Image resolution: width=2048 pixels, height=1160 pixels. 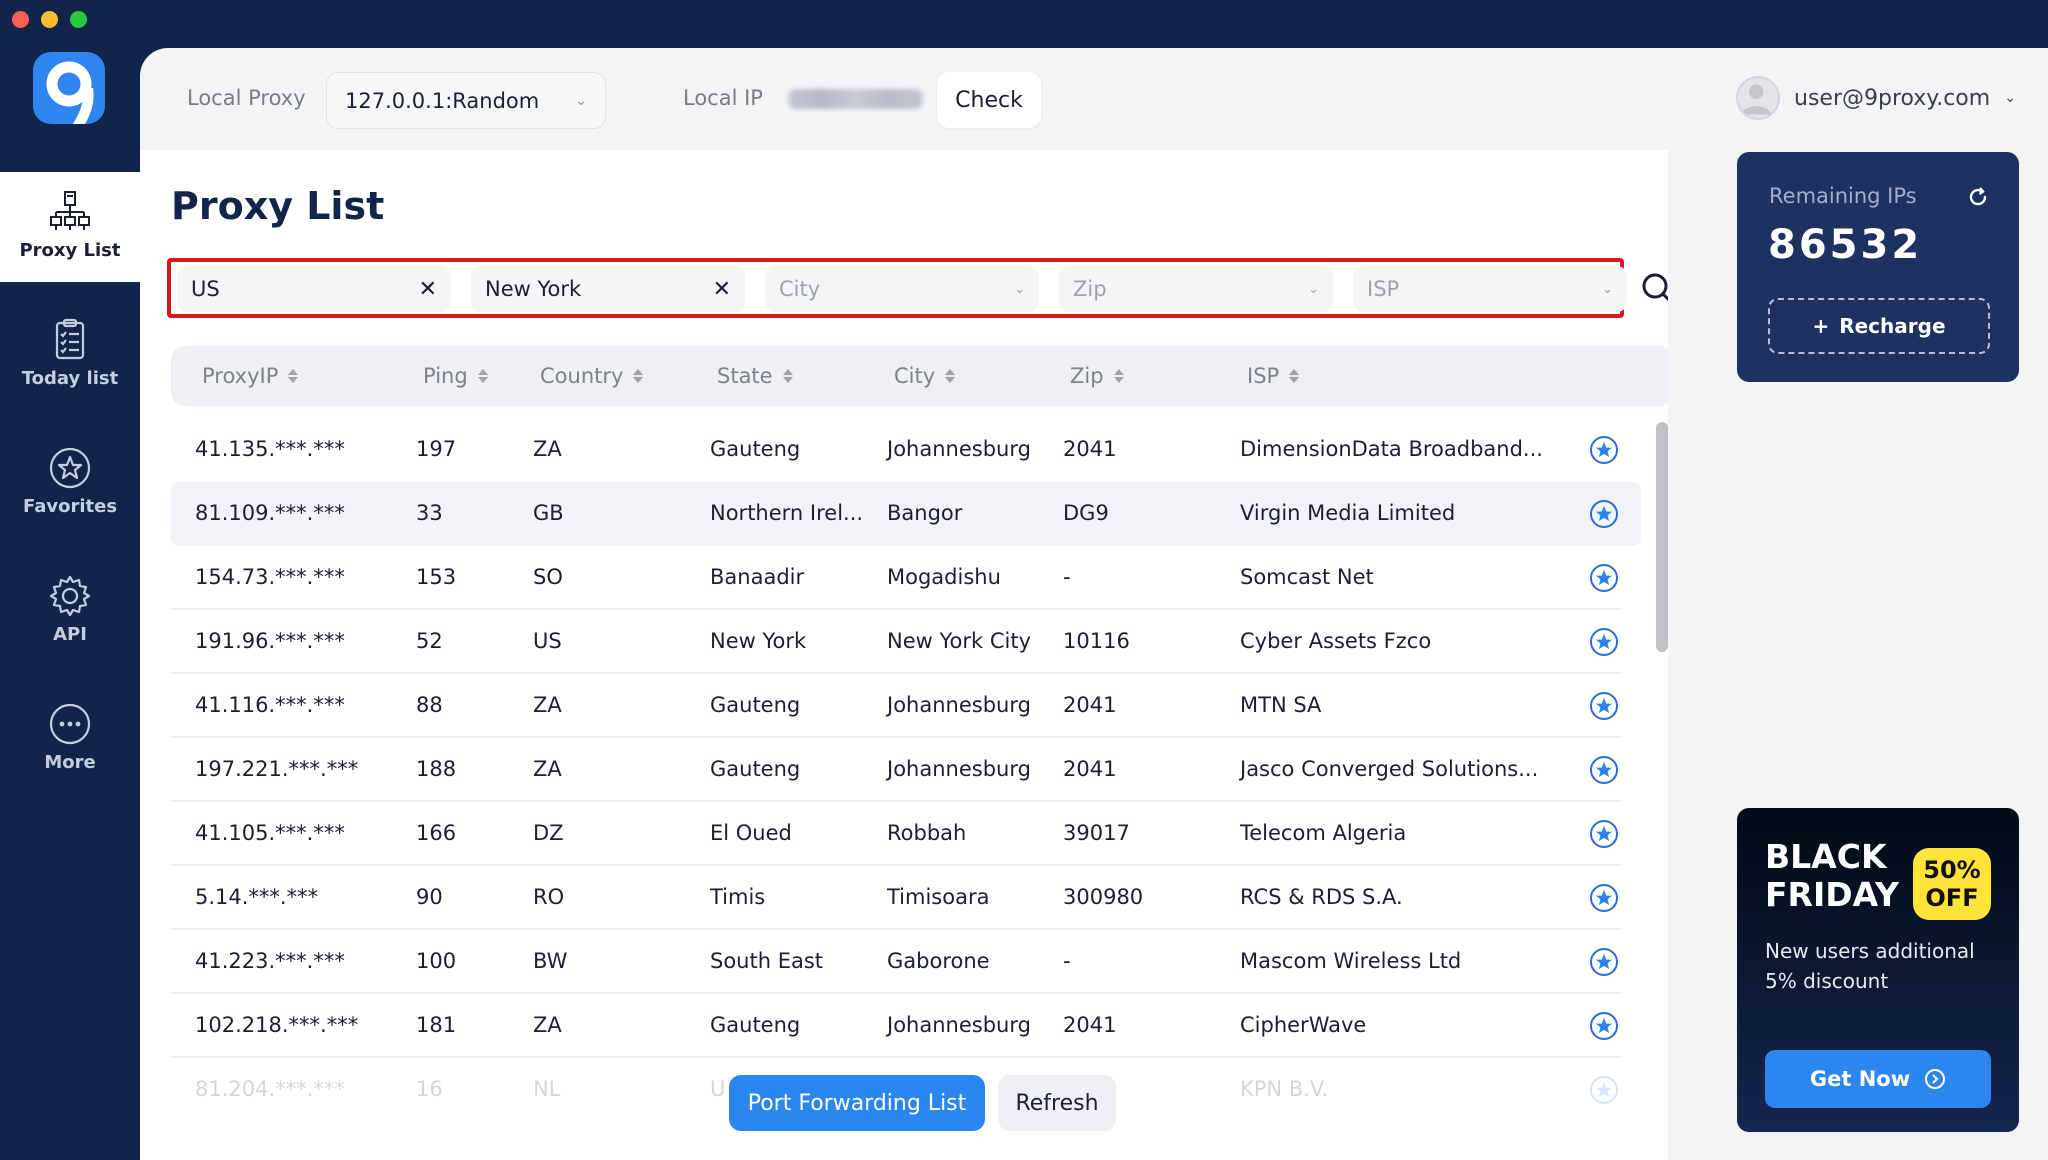 I want to click on column-header-zip: Zip, so click(x=1097, y=376).